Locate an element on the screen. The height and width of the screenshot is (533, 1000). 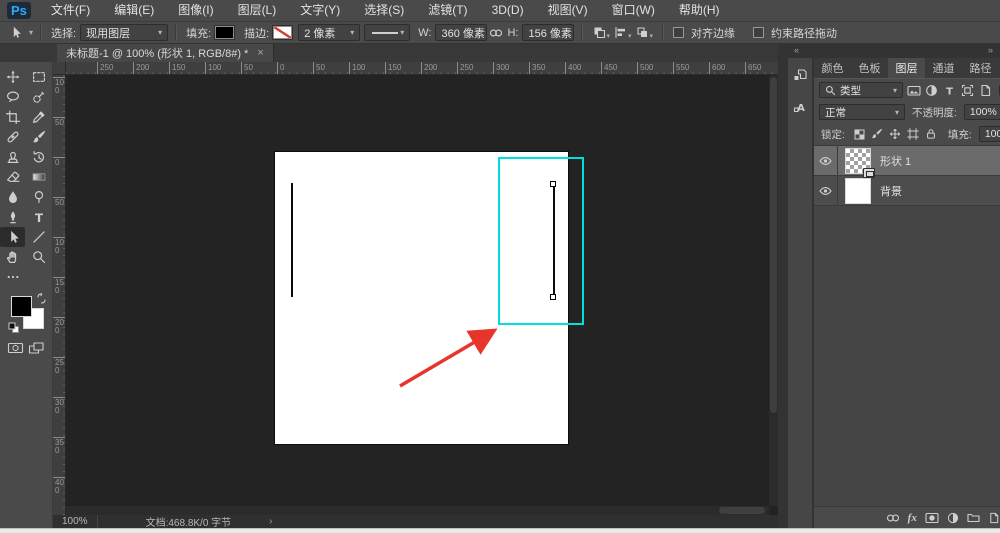
foreground-color-swatch is located at coordinates (21, 306).